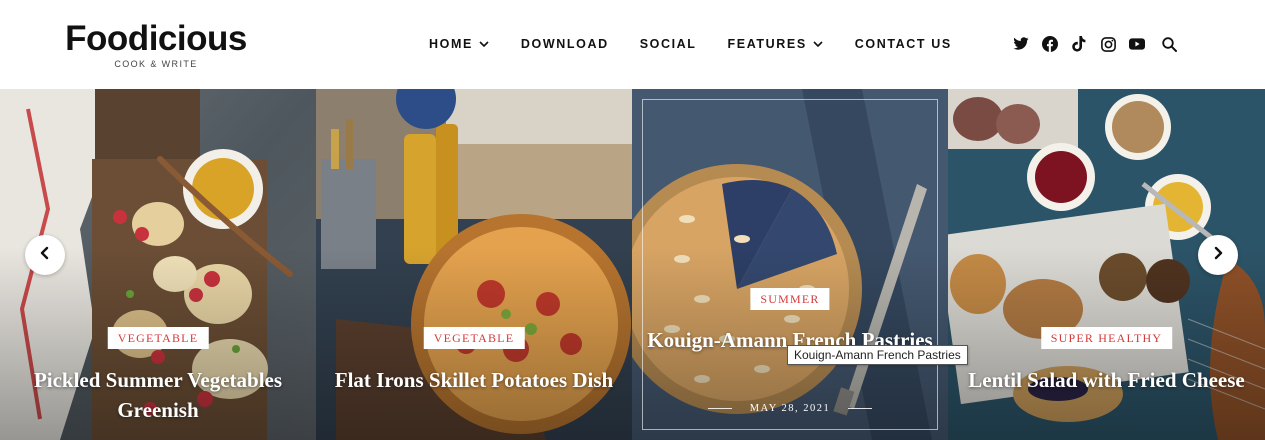 The height and width of the screenshot is (440, 1265). I want to click on twitter-icon, so click(1021, 44).